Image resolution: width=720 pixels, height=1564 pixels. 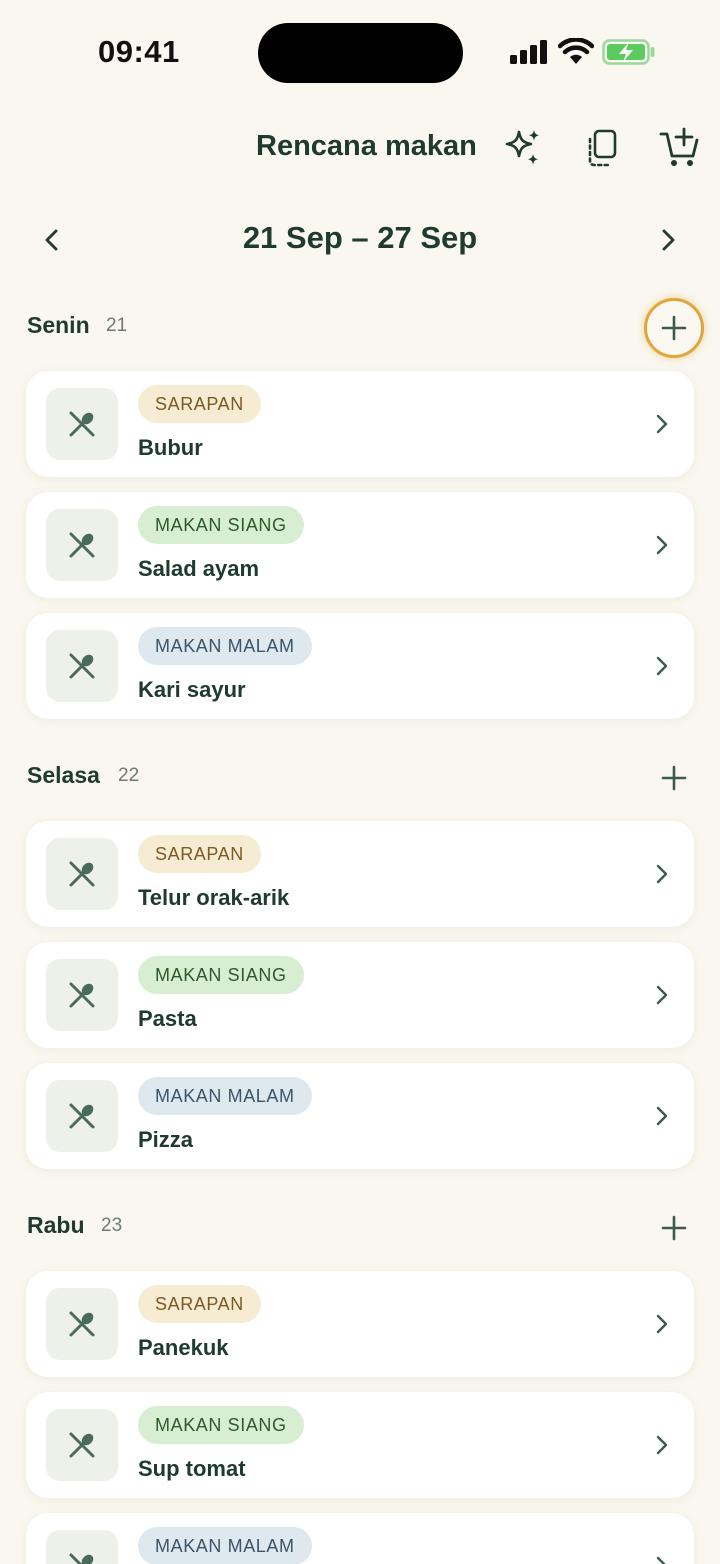 I want to click on cart-add-icon, so click(x=679, y=146).